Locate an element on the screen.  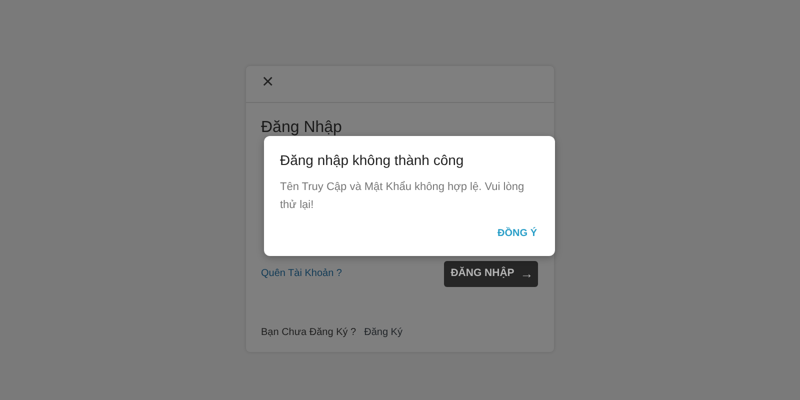
login-title: Đăng Nhập is located at coordinates (302, 128).